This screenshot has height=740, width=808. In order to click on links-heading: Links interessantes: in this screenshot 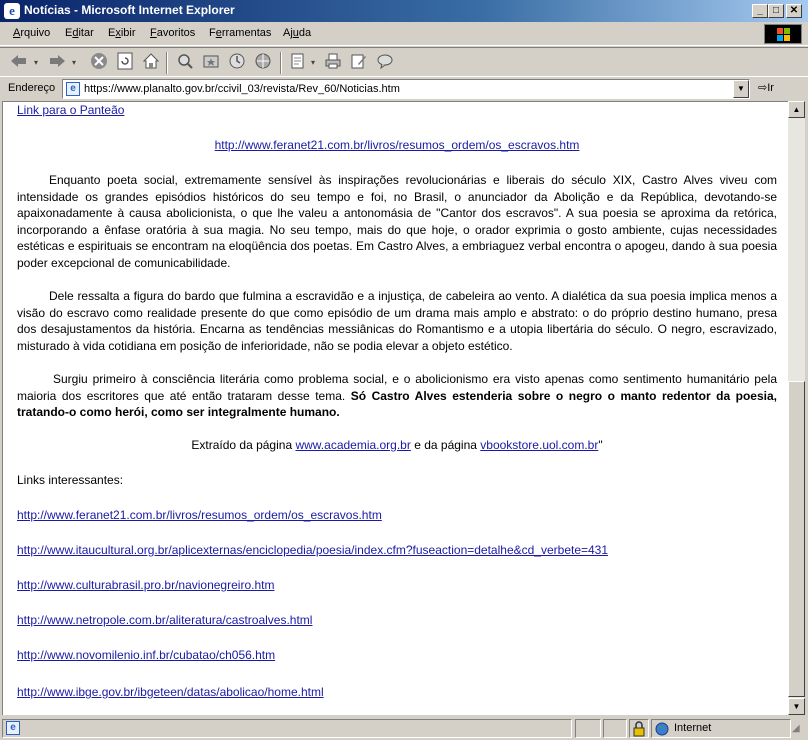, I will do `click(70, 480)`.